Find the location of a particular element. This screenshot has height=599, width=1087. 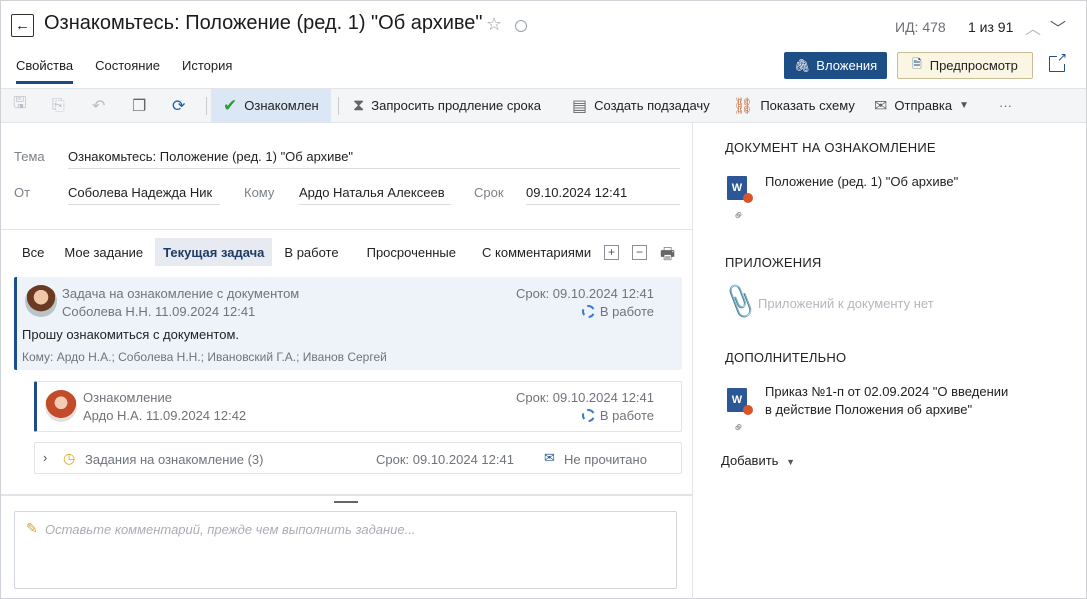

status-circle-icon is located at coordinates (521, 26).